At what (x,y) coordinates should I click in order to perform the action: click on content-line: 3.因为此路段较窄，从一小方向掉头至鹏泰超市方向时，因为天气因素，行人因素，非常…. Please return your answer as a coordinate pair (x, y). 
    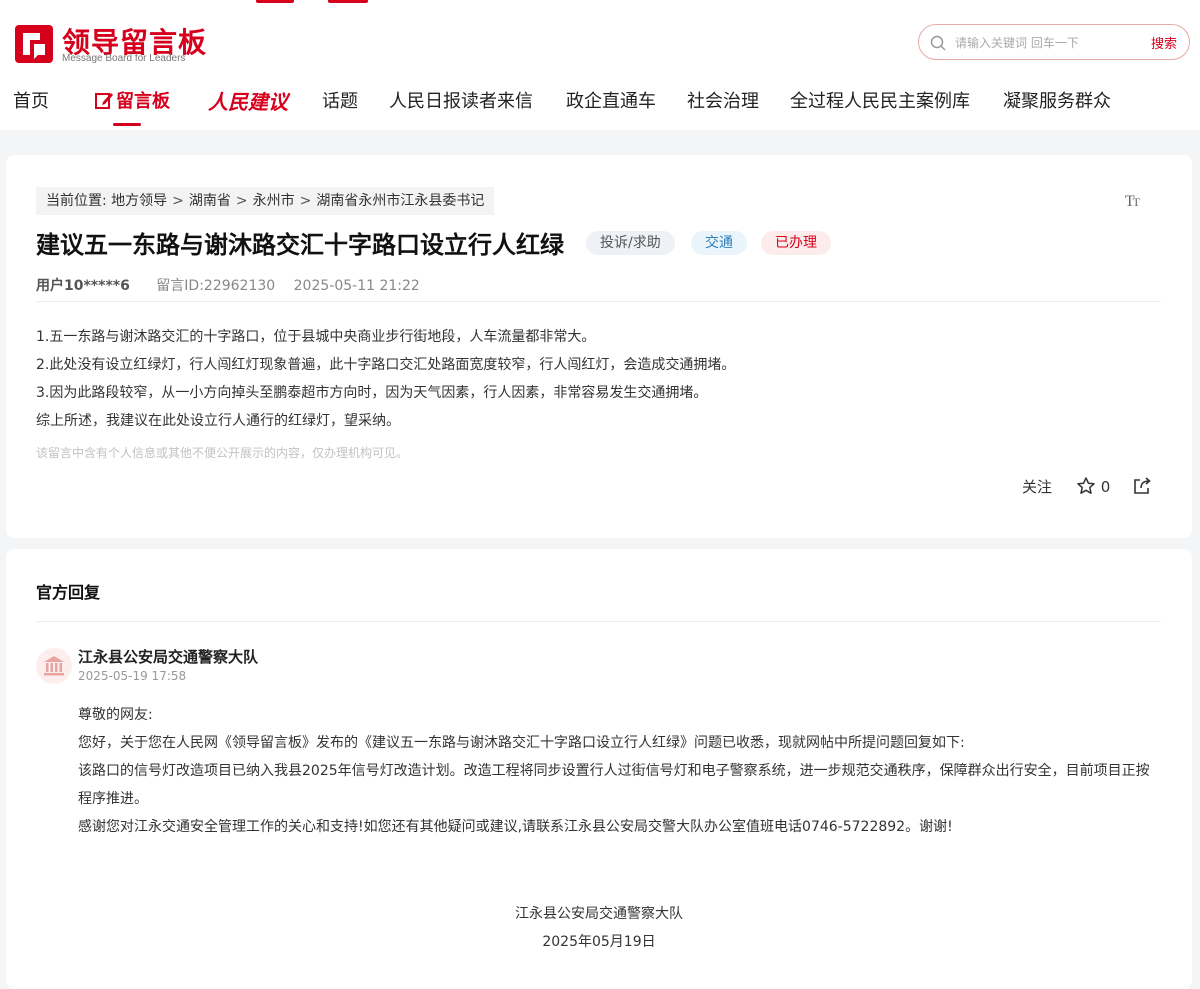
    Looking at the image, I should click on (372, 393).